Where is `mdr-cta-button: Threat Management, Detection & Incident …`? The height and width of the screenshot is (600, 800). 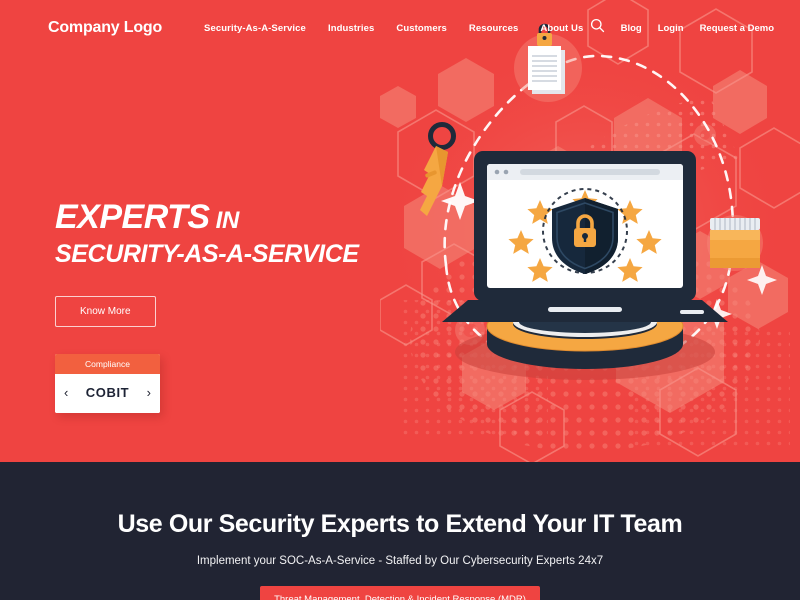 mdr-cta-button: Threat Management, Detection & Incident … is located at coordinates (400, 593).